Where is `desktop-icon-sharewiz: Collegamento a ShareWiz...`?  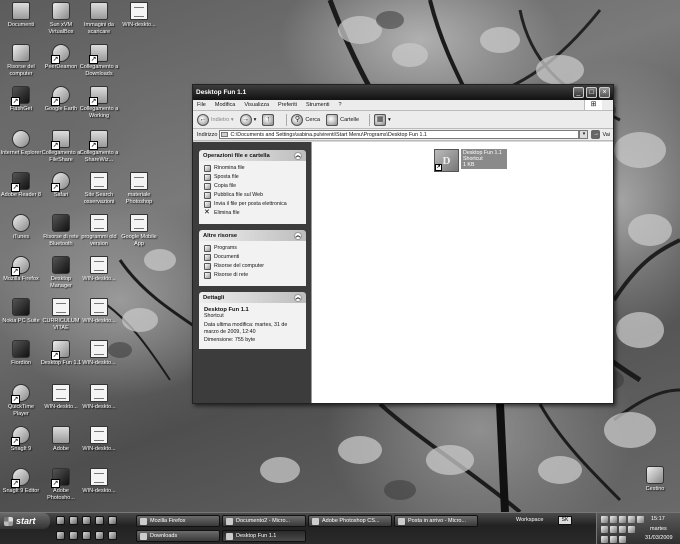 desktop-icon-sharewiz: Collegamento a ShareWiz... is located at coordinates (99, 146).